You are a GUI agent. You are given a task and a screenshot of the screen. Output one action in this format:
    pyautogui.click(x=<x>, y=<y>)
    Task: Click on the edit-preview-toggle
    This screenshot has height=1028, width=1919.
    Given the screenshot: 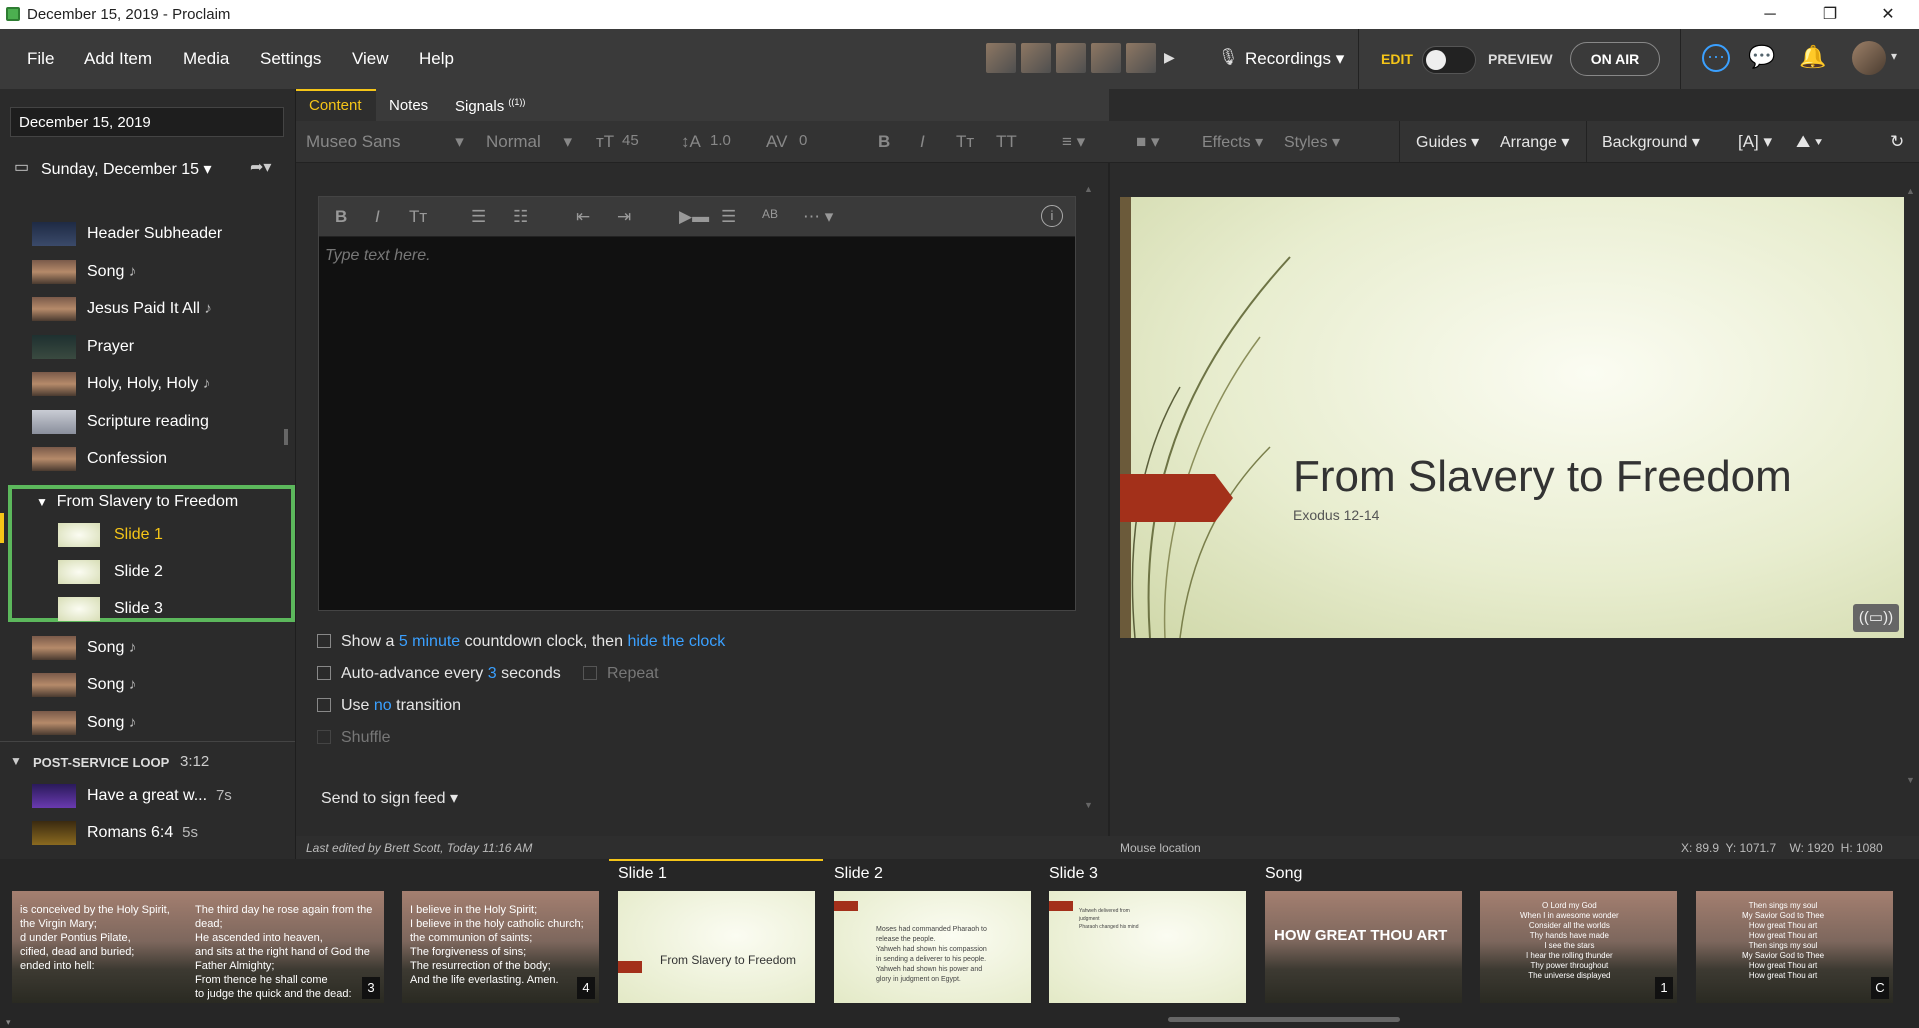 What is the action you would take?
    pyautogui.click(x=1449, y=60)
    